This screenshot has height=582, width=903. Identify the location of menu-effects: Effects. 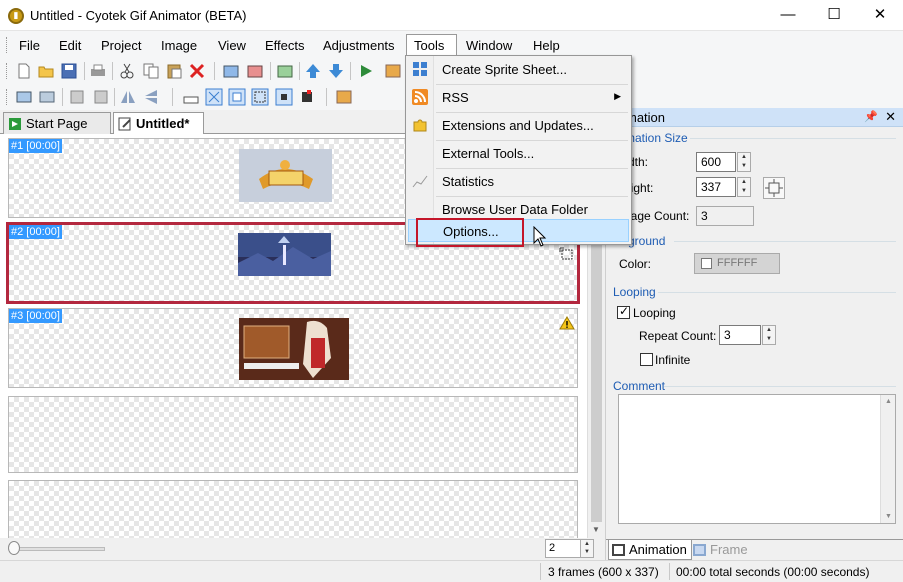
(285, 46).